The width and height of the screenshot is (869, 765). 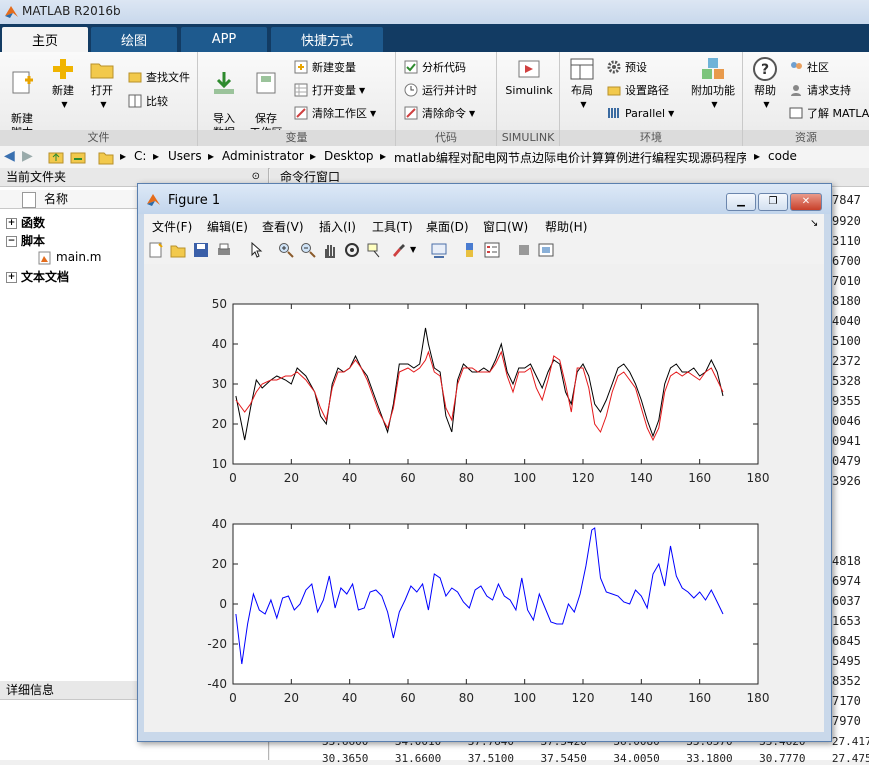 What do you see at coordinates (168, 77) in the screenshot?
I see `find-files-label: 查找文件` at bounding box center [168, 77].